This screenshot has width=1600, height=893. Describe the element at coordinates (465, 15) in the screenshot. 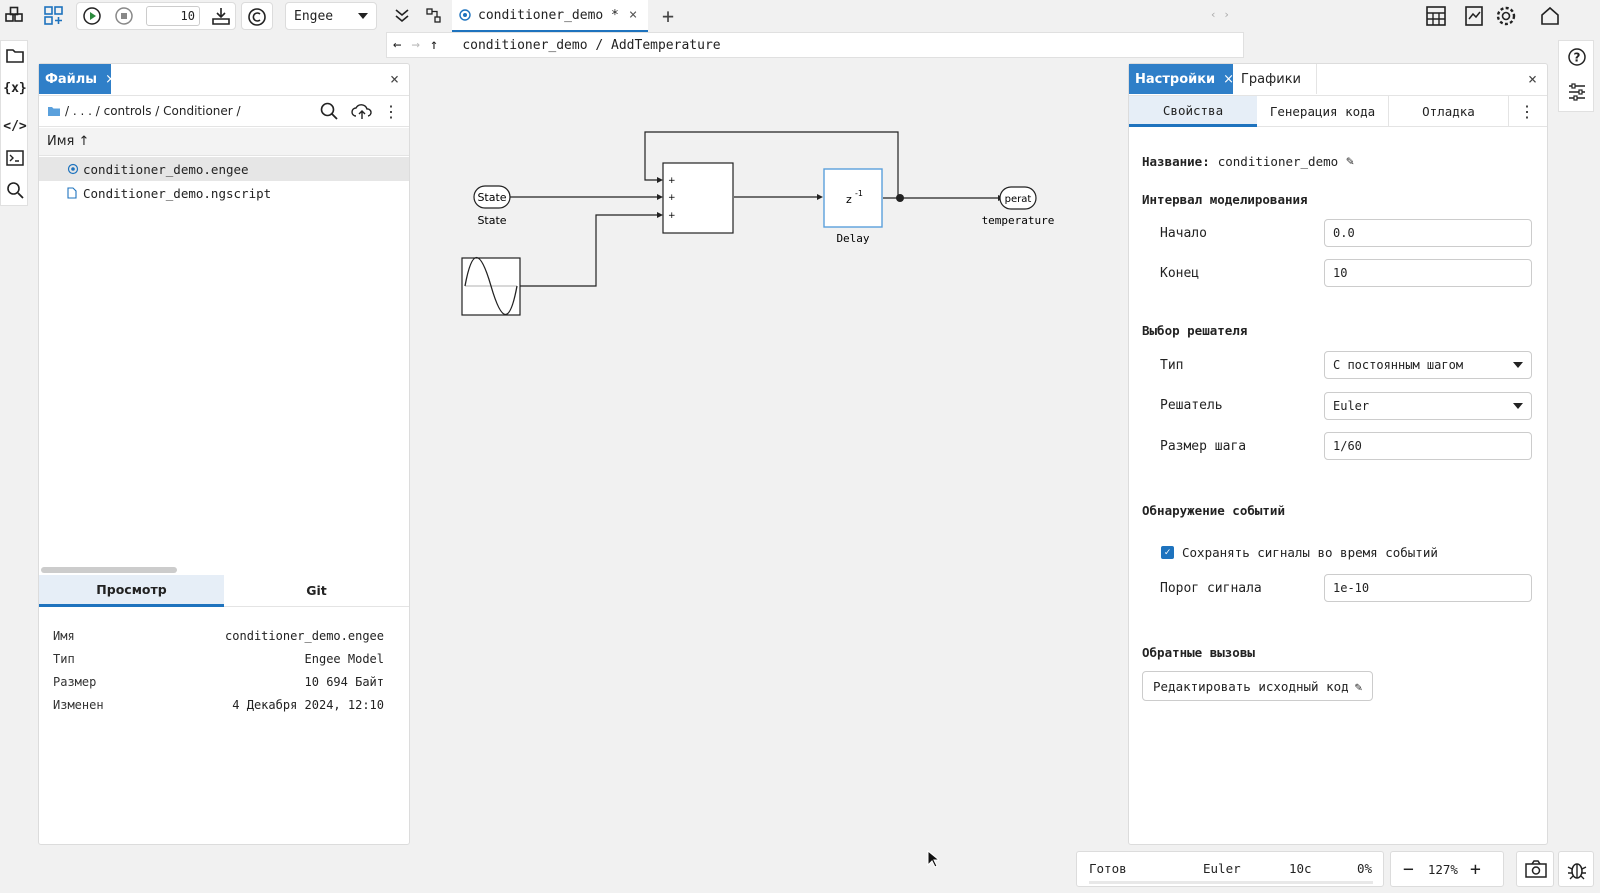

I see `model-icon` at that location.